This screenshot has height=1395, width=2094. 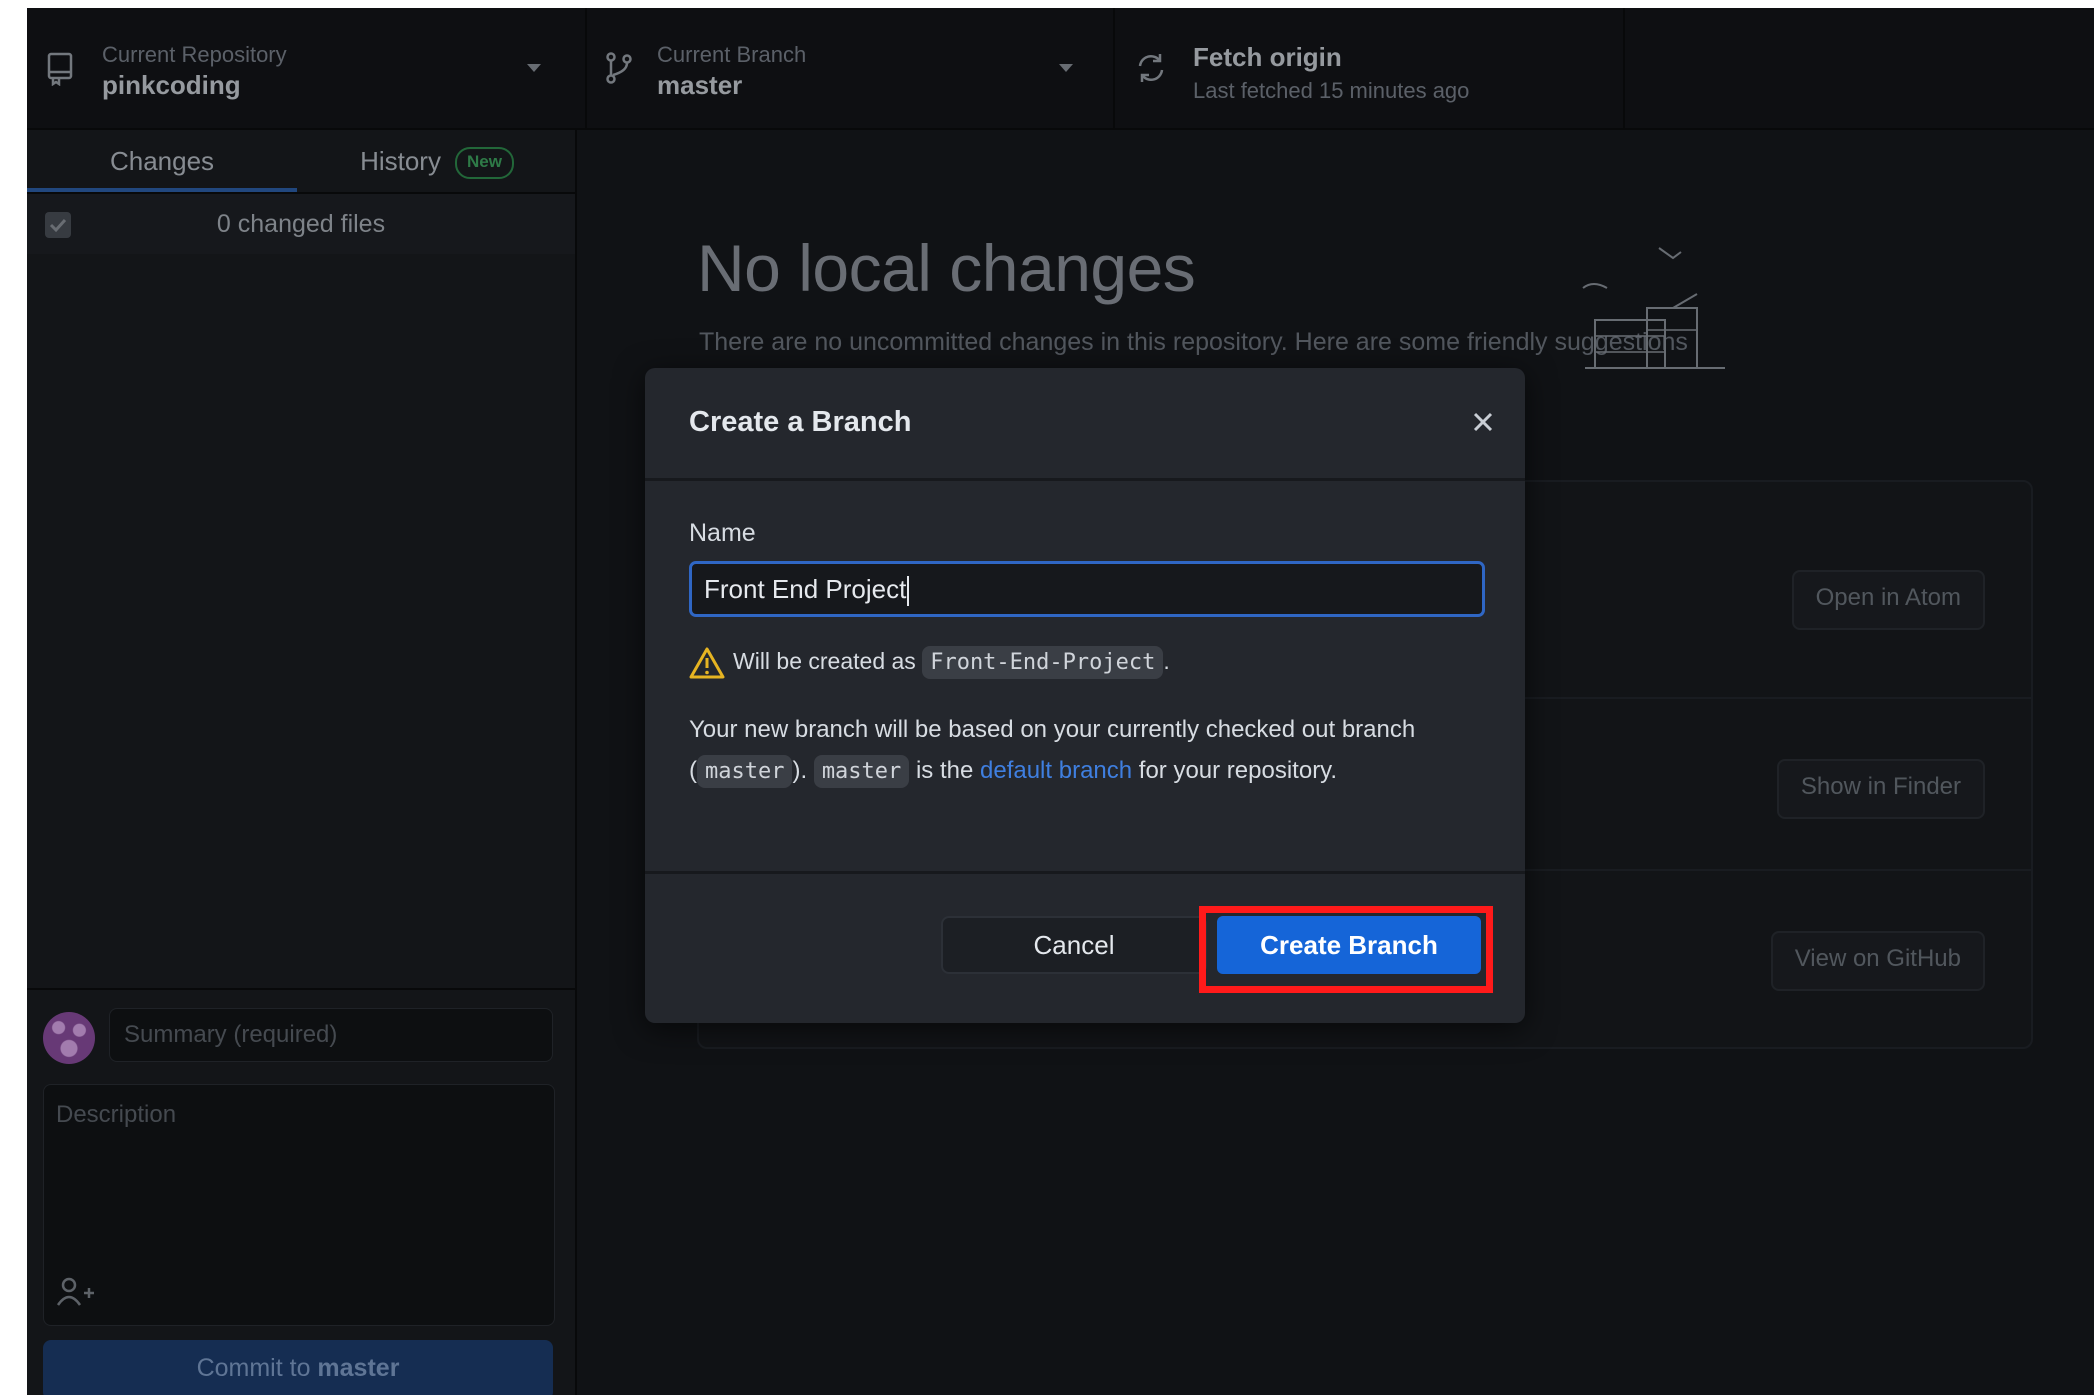 What do you see at coordinates (722, 533) in the screenshot?
I see `name-label: Name` at bounding box center [722, 533].